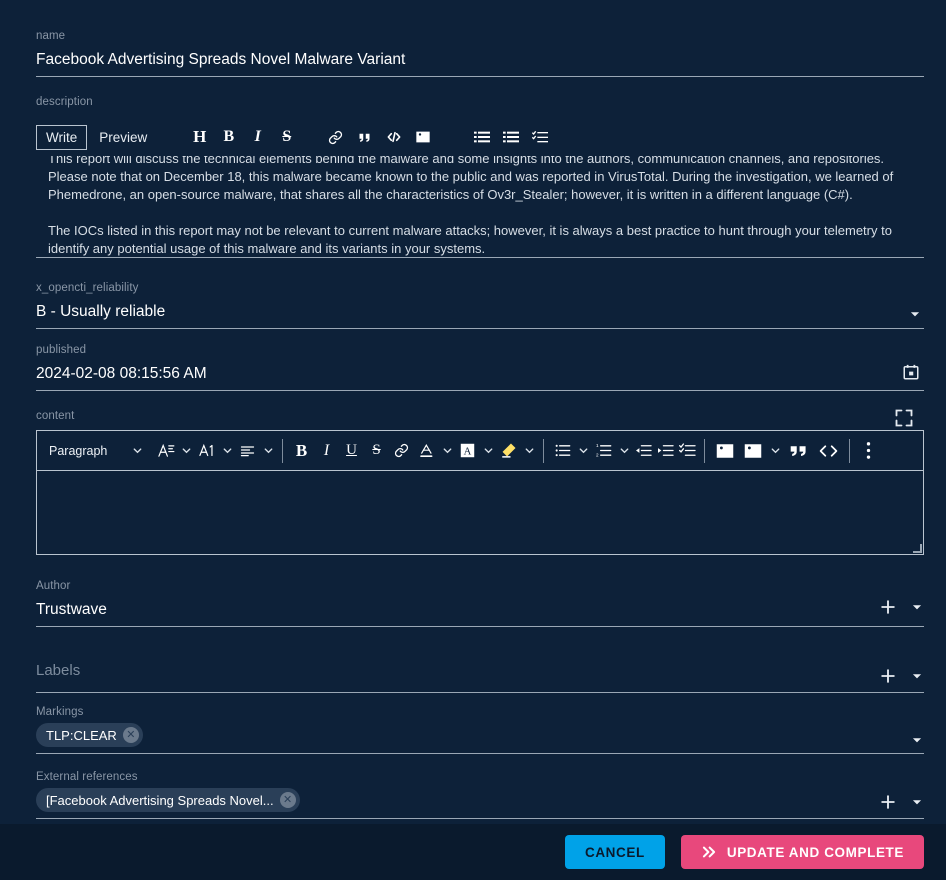  What do you see at coordinates (480, 677) in the screenshot?
I see `labels-field-group: Labels` at bounding box center [480, 677].